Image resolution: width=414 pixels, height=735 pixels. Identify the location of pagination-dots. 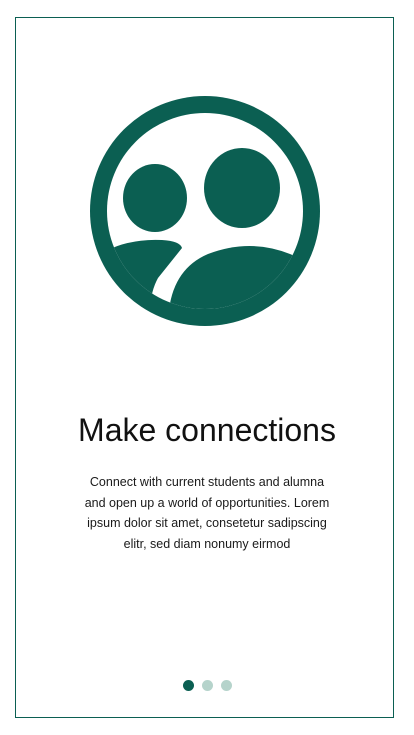
(207, 685).